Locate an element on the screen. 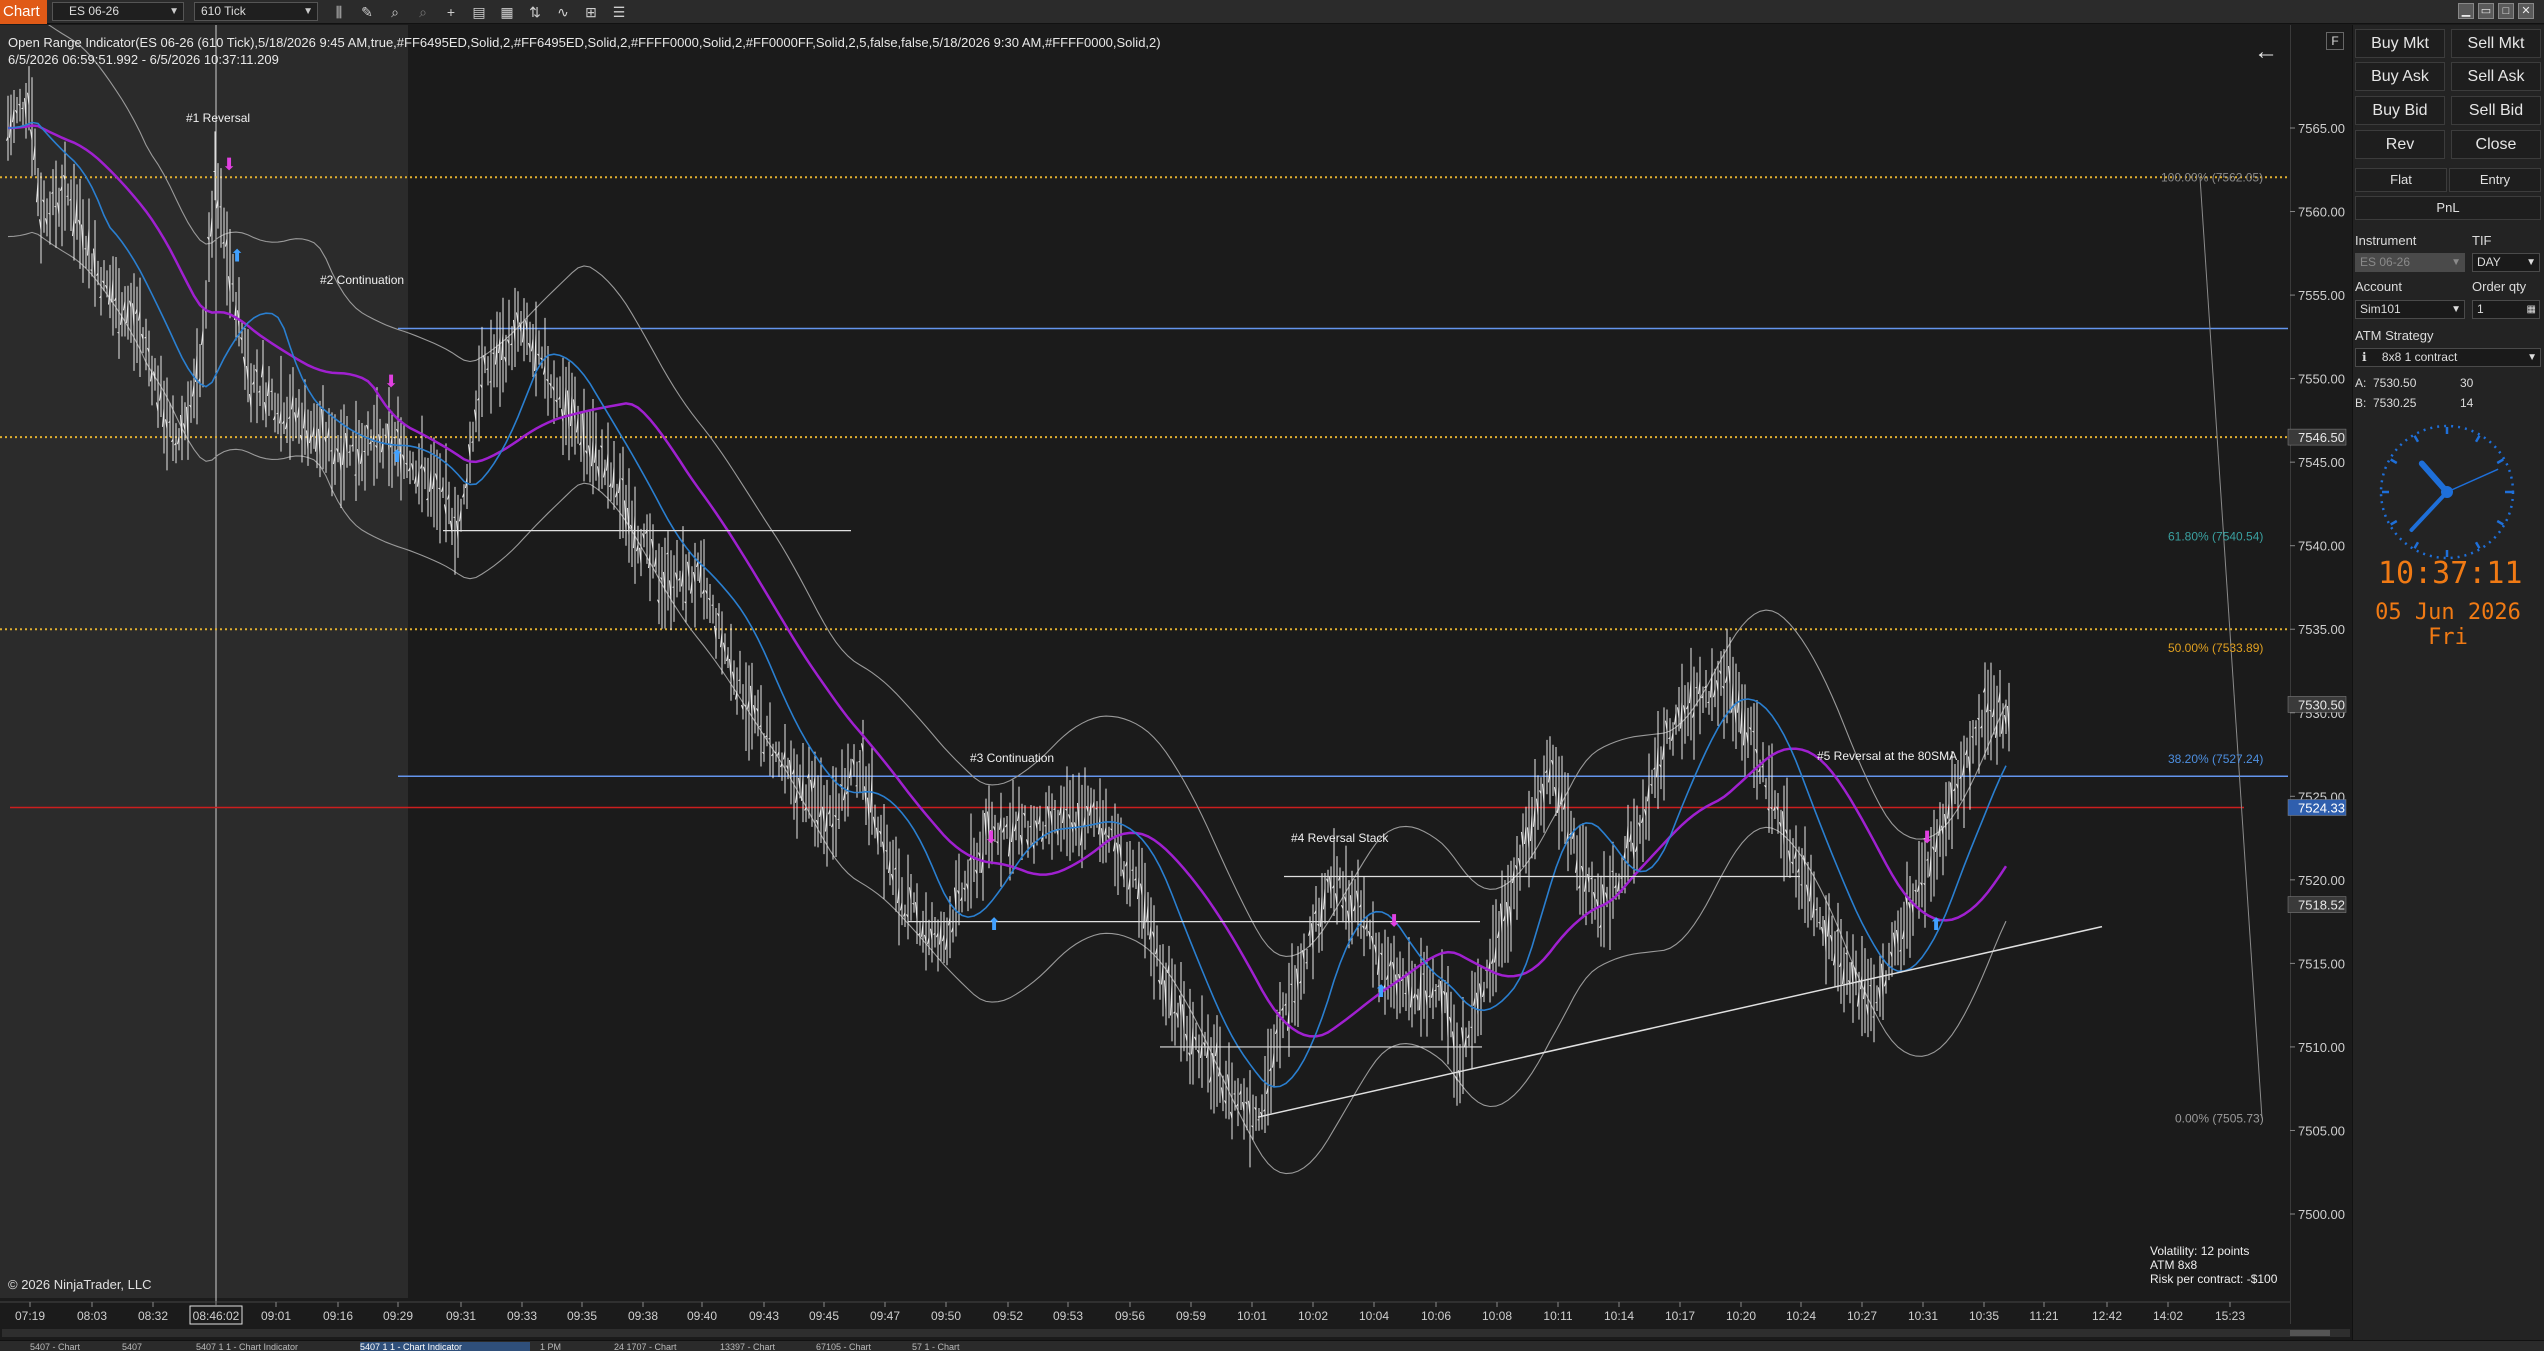  period-value: 610 Tick is located at coordinates (223, 11).